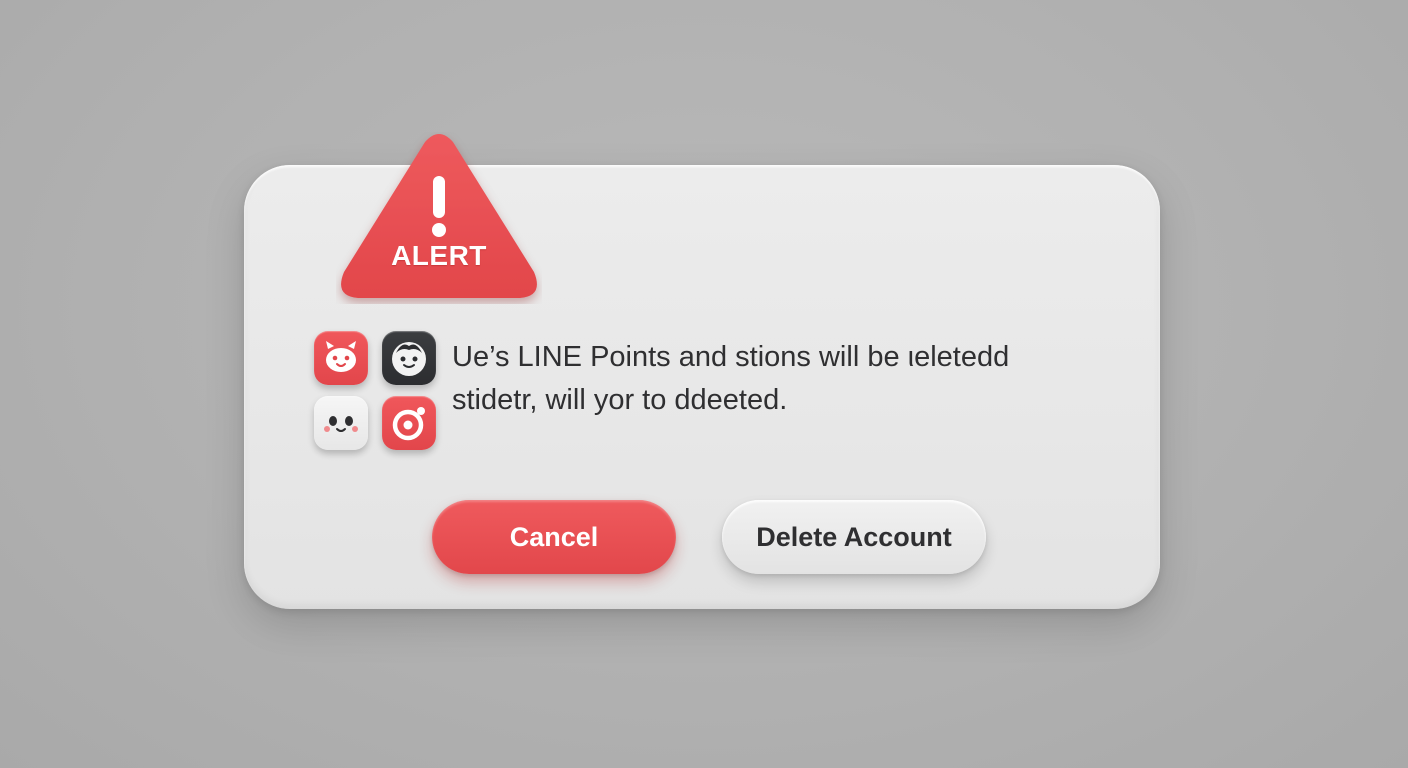  I want to click on exclamation-triangle-icon, so click(439, 216).